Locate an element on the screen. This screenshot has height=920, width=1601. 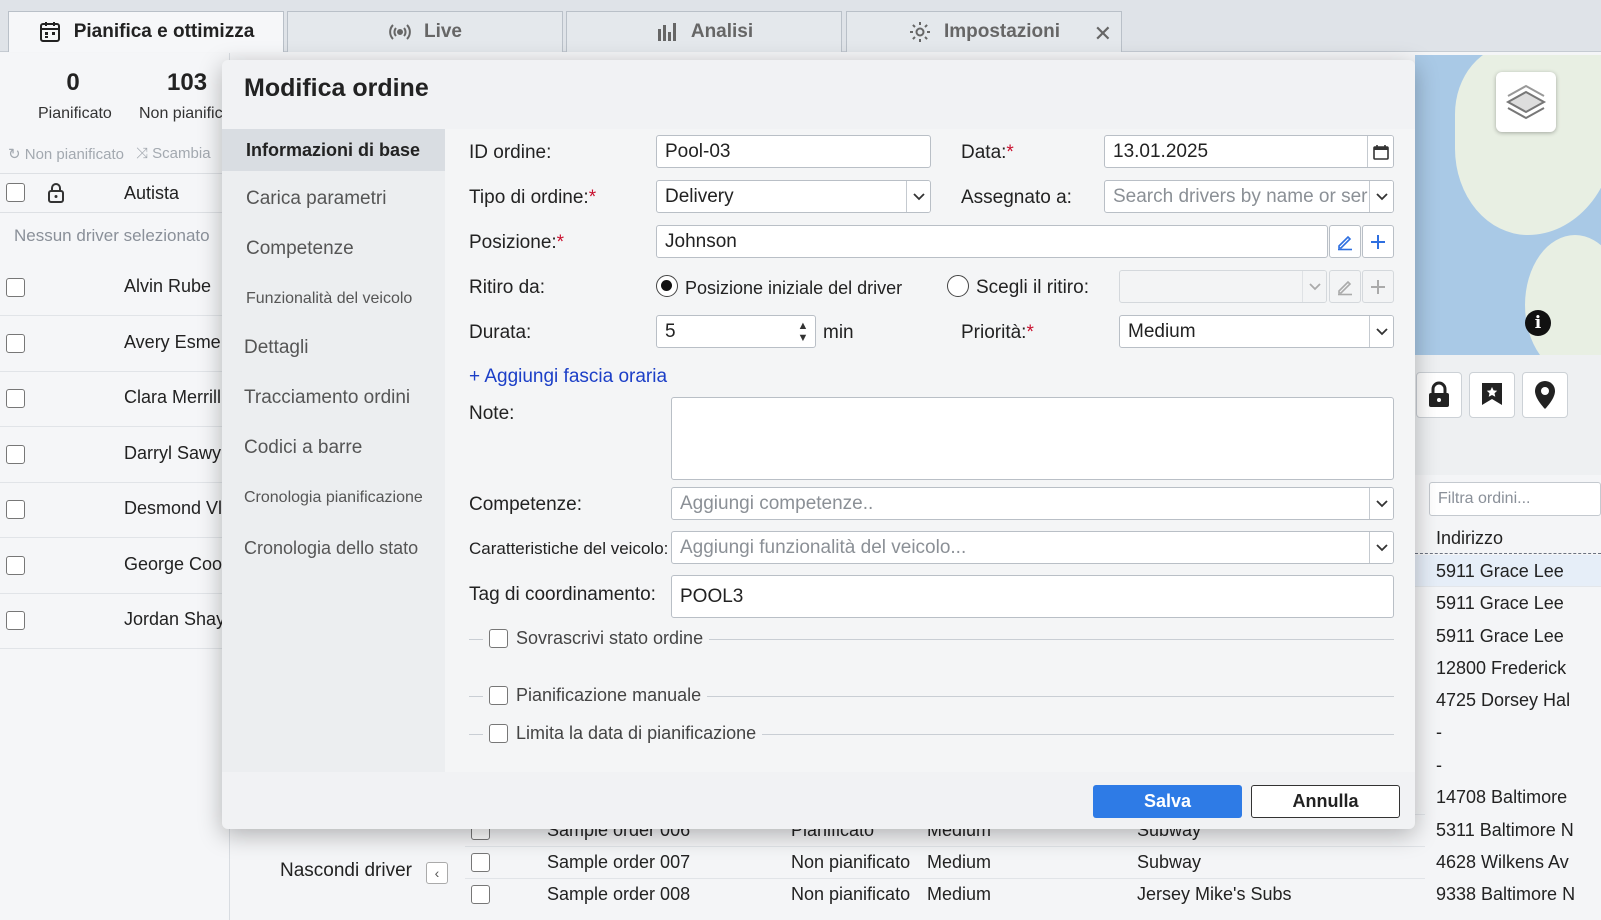
collapse-drivers-button: ‹ is located at coordinates (437, 873).